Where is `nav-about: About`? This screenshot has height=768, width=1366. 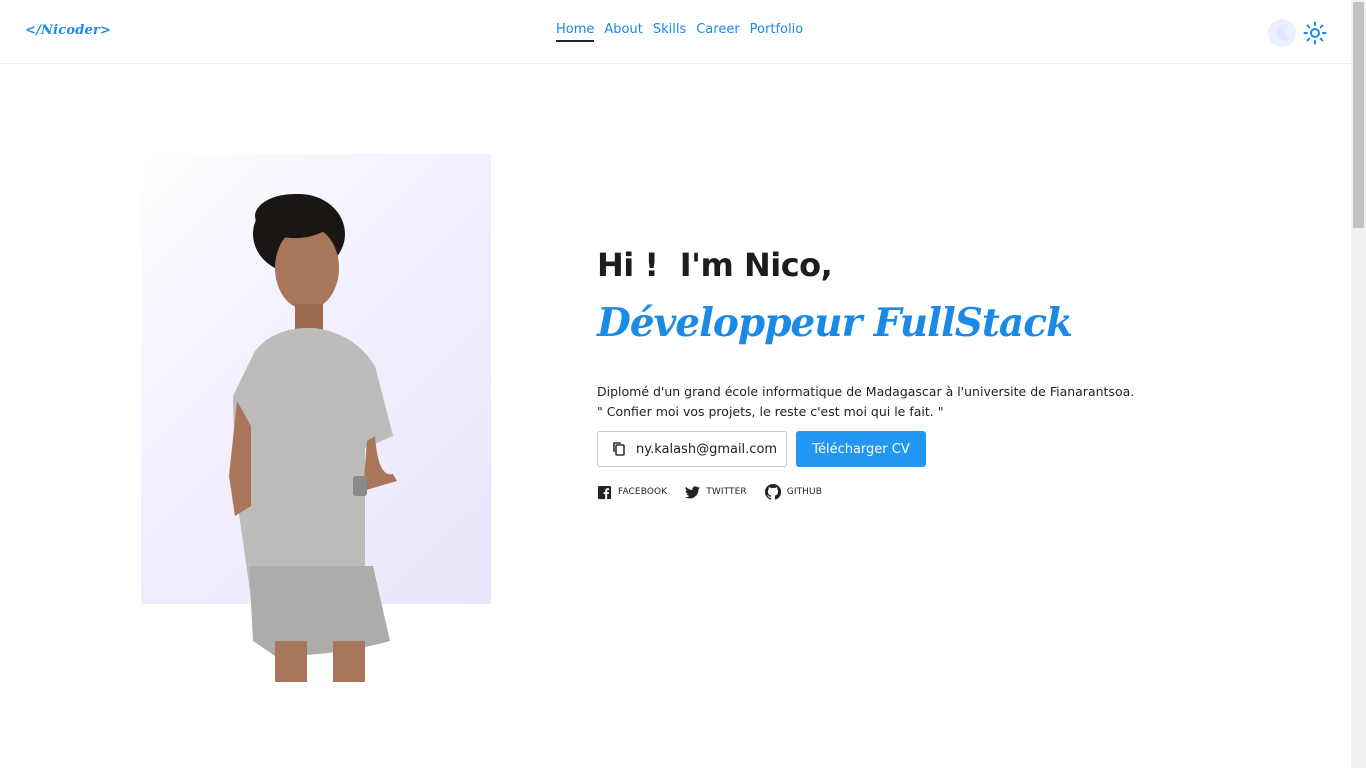 nav-about: About is located at coordinates (623, 32).